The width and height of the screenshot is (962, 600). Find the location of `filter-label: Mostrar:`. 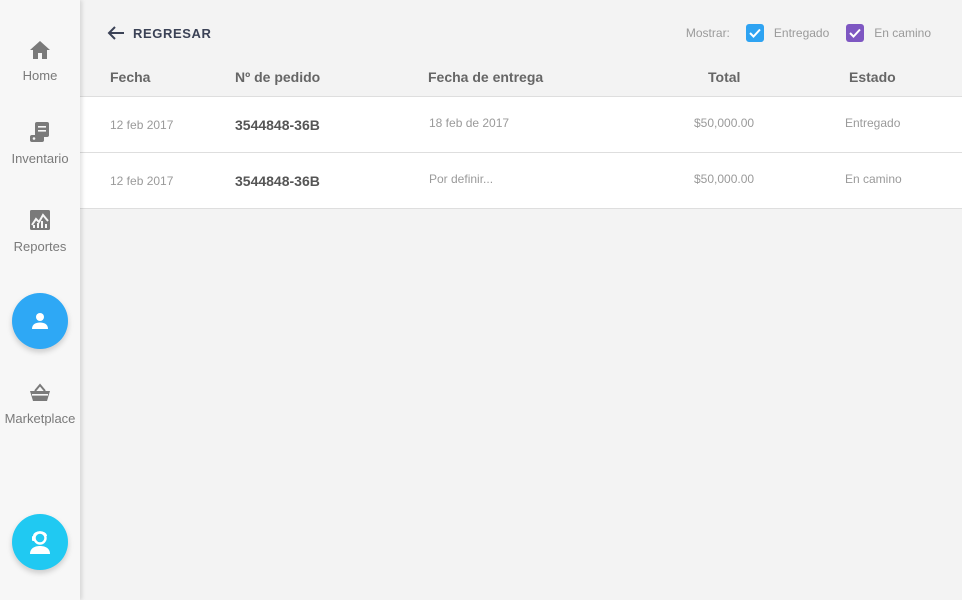

filter-label: Mostrar: is located at coordinates (707, 33).